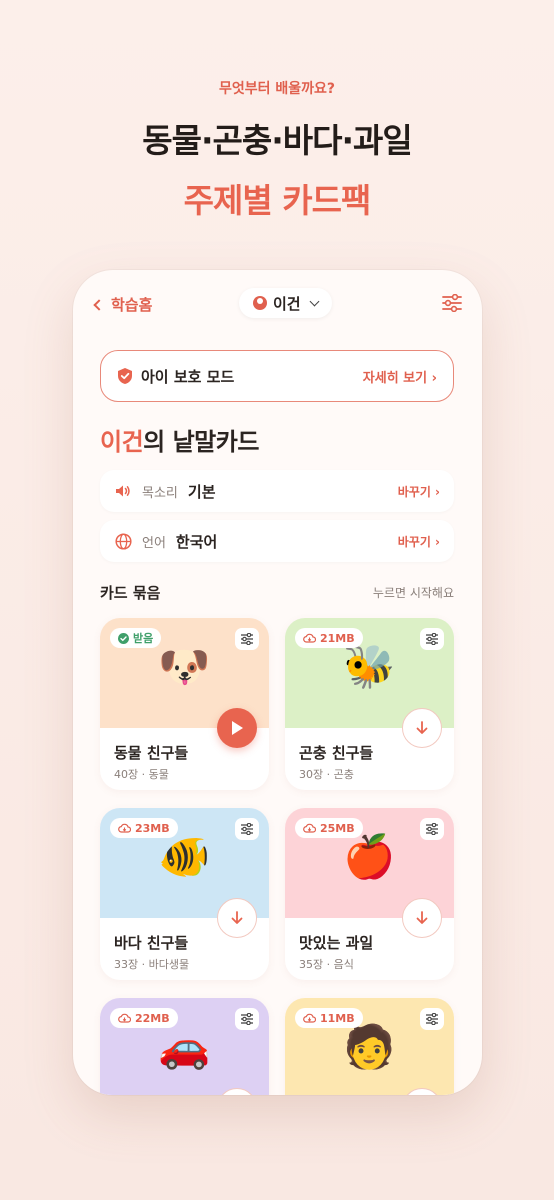  What do you see at coordinates (413, 593) in the screenshot?
I see `section-hint: 누르면 시작해요` at bounding box center [413, 593].